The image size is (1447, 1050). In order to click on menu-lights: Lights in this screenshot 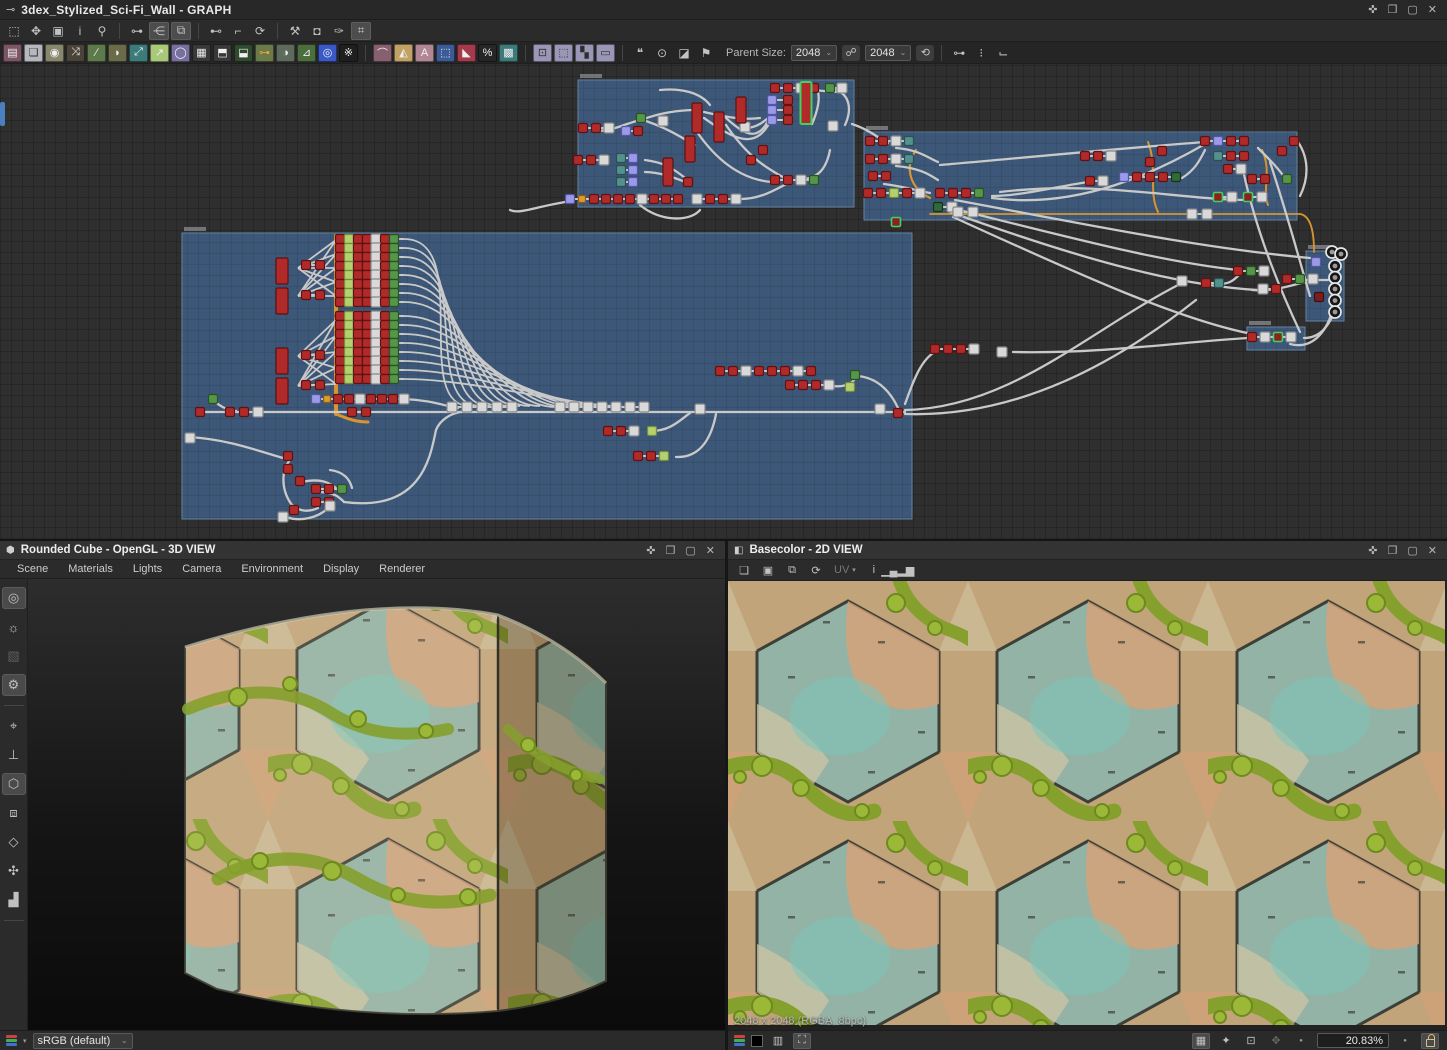, I will do `click(147, 569)`.